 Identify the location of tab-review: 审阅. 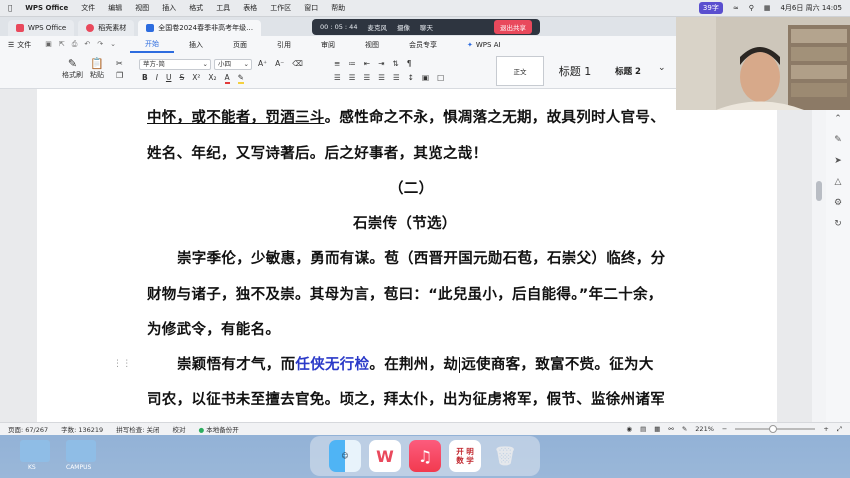
(328, 44).